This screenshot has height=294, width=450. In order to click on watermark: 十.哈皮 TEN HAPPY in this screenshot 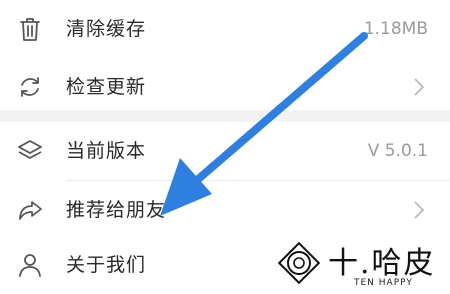, I will do `click(359, 265)`.